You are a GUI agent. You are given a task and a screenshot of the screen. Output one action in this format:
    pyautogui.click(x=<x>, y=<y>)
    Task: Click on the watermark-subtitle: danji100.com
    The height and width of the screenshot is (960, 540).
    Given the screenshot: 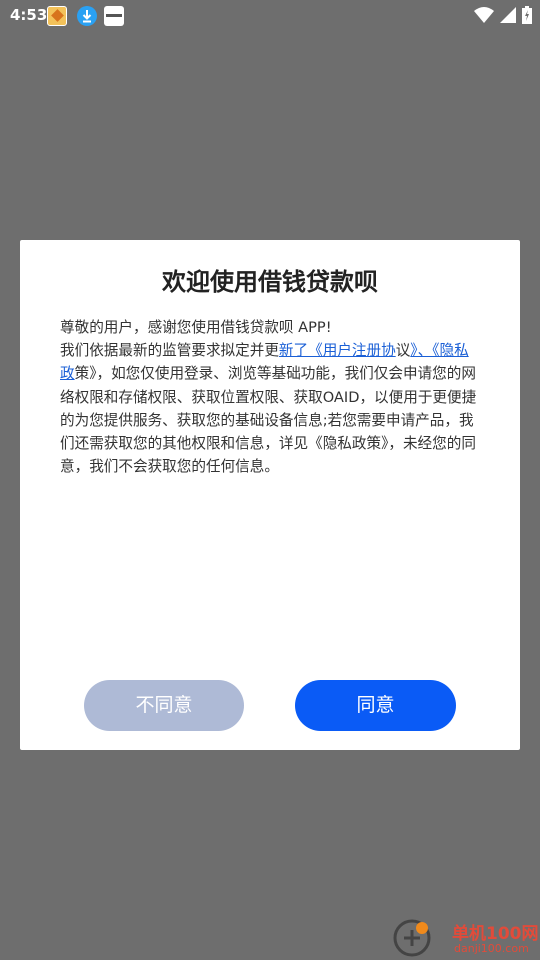 What is the action you would take?
    pyautogui.click(x=491, y=948)
    